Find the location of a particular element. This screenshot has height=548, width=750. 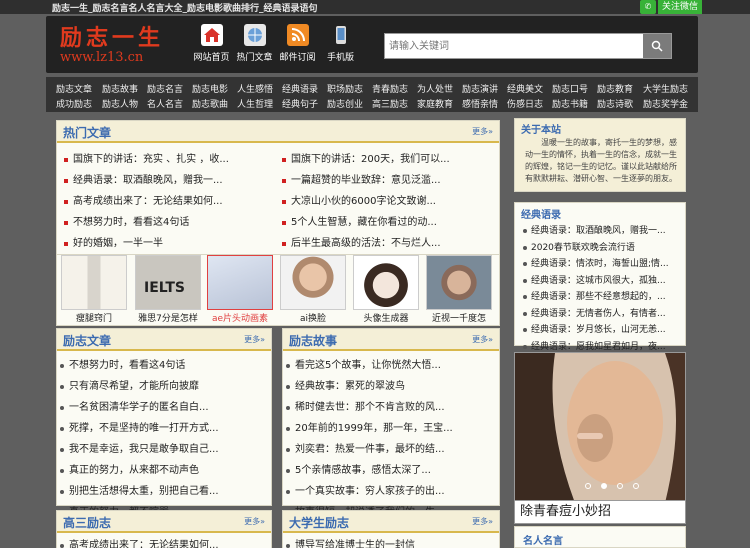

thumb-item: ai换脸 is located at coordinates (313, 290).